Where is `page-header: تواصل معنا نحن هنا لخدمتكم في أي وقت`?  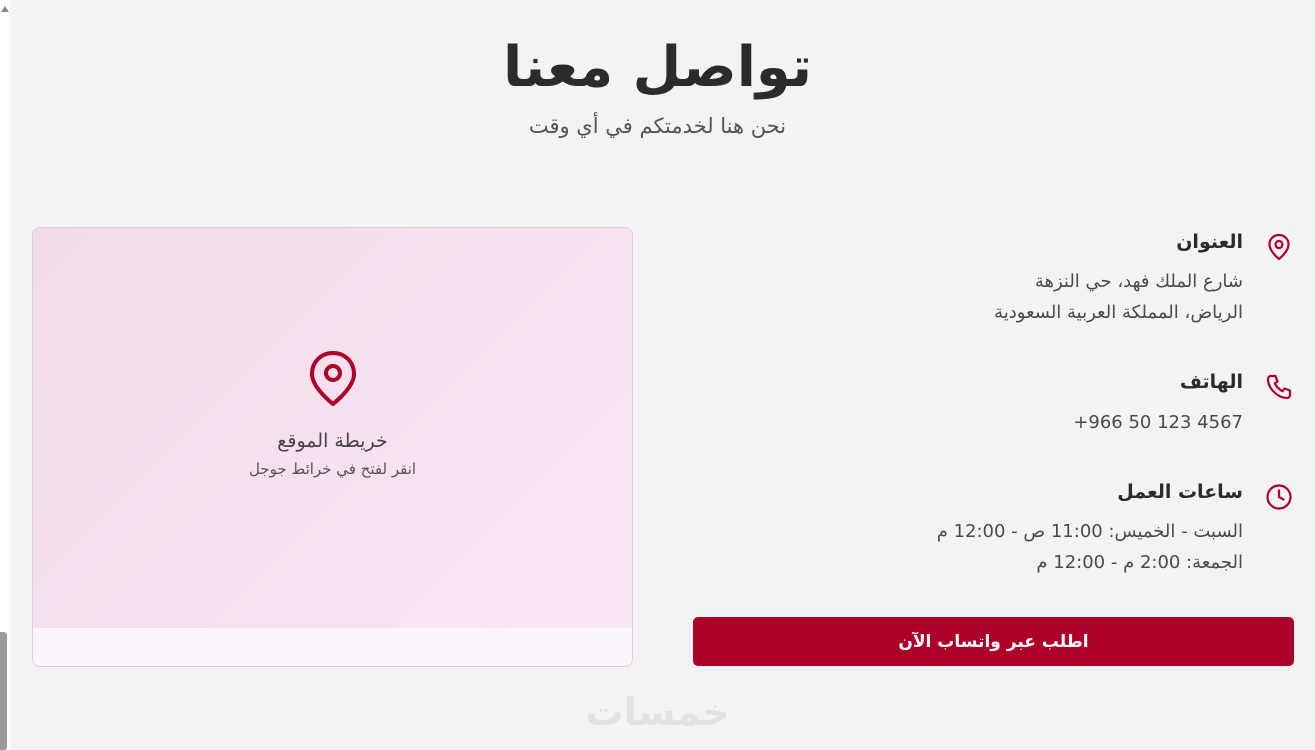
page-header: تواصل معنا نحن هنا لخدمتكم في أي وقت is located at coordinates (657, 83).